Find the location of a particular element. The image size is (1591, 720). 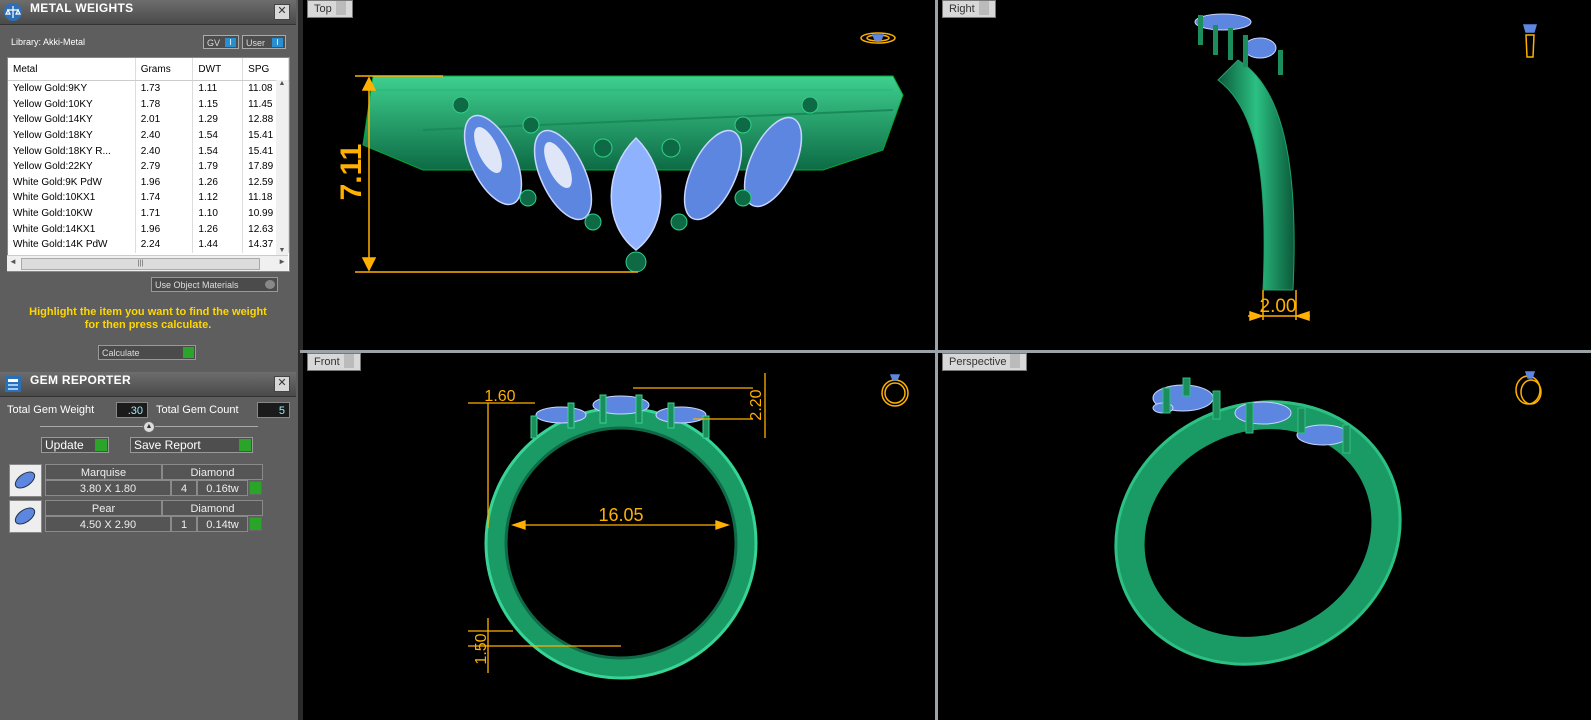

metal-name: Yellow Gold:22KY is located at coordinates (72, 166).